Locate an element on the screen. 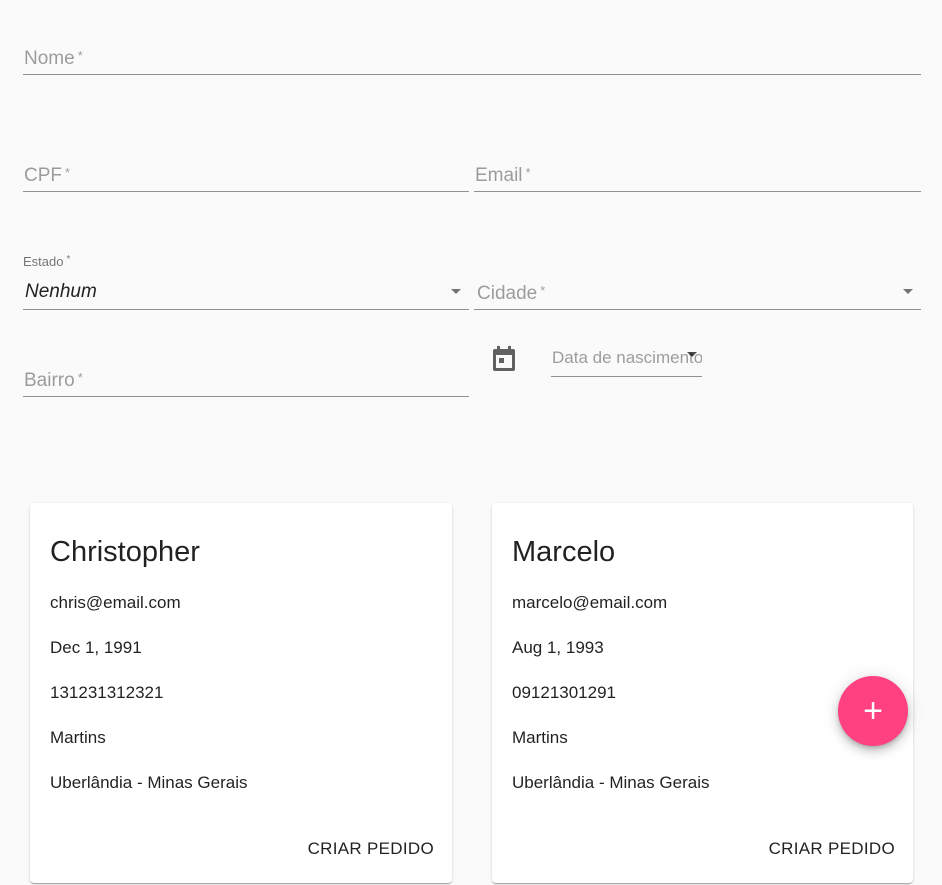 The width and height of the screenshot is (942, 885). add-button: + is located at coordinates (873, 711).